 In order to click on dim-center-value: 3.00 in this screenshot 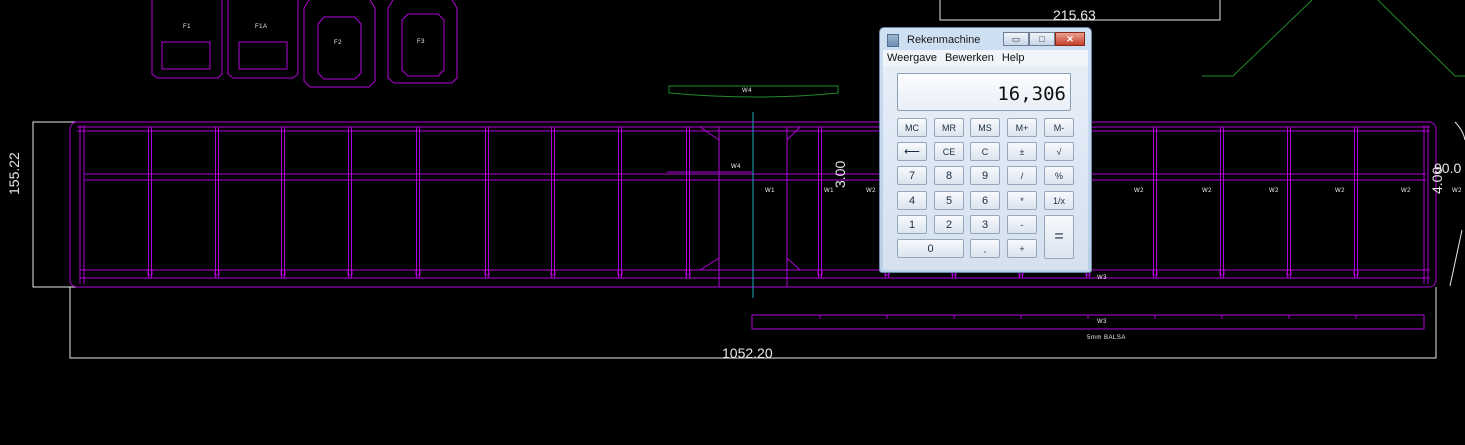, I will do `click(840, 174)`.